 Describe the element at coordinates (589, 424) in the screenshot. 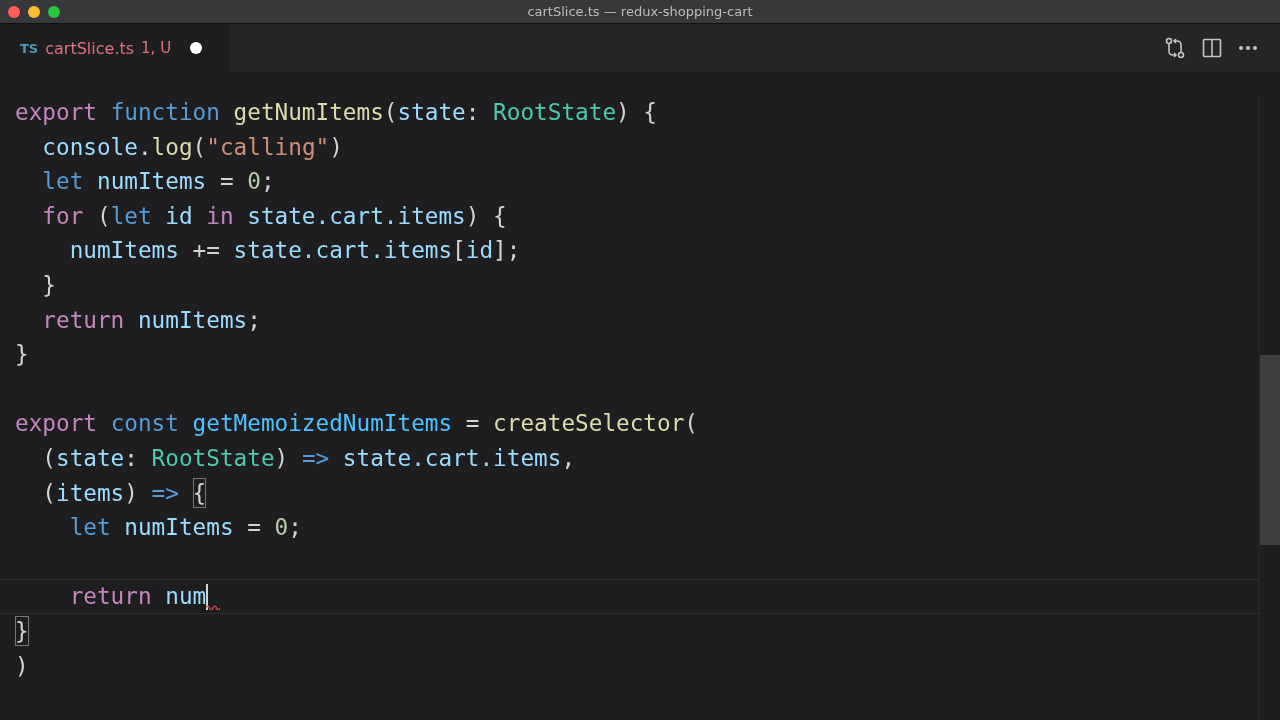

I see `code-token: createSelector` at that location.